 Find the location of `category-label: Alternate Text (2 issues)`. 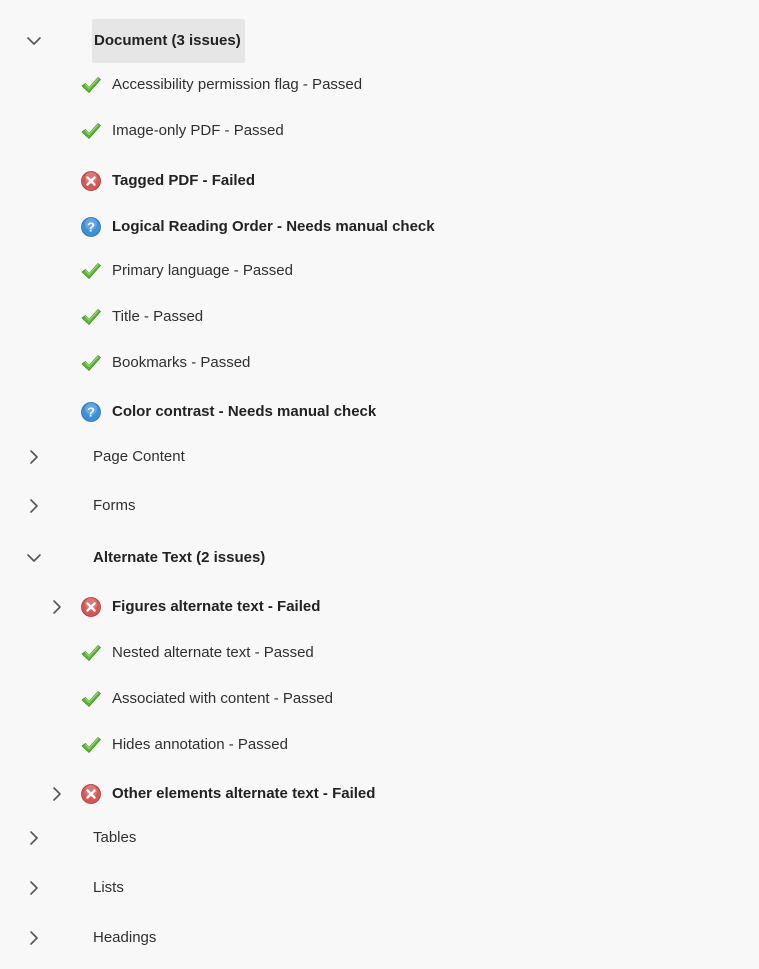

category-label: Alternate Text (2 issues) is located at coordinates (179, 558).